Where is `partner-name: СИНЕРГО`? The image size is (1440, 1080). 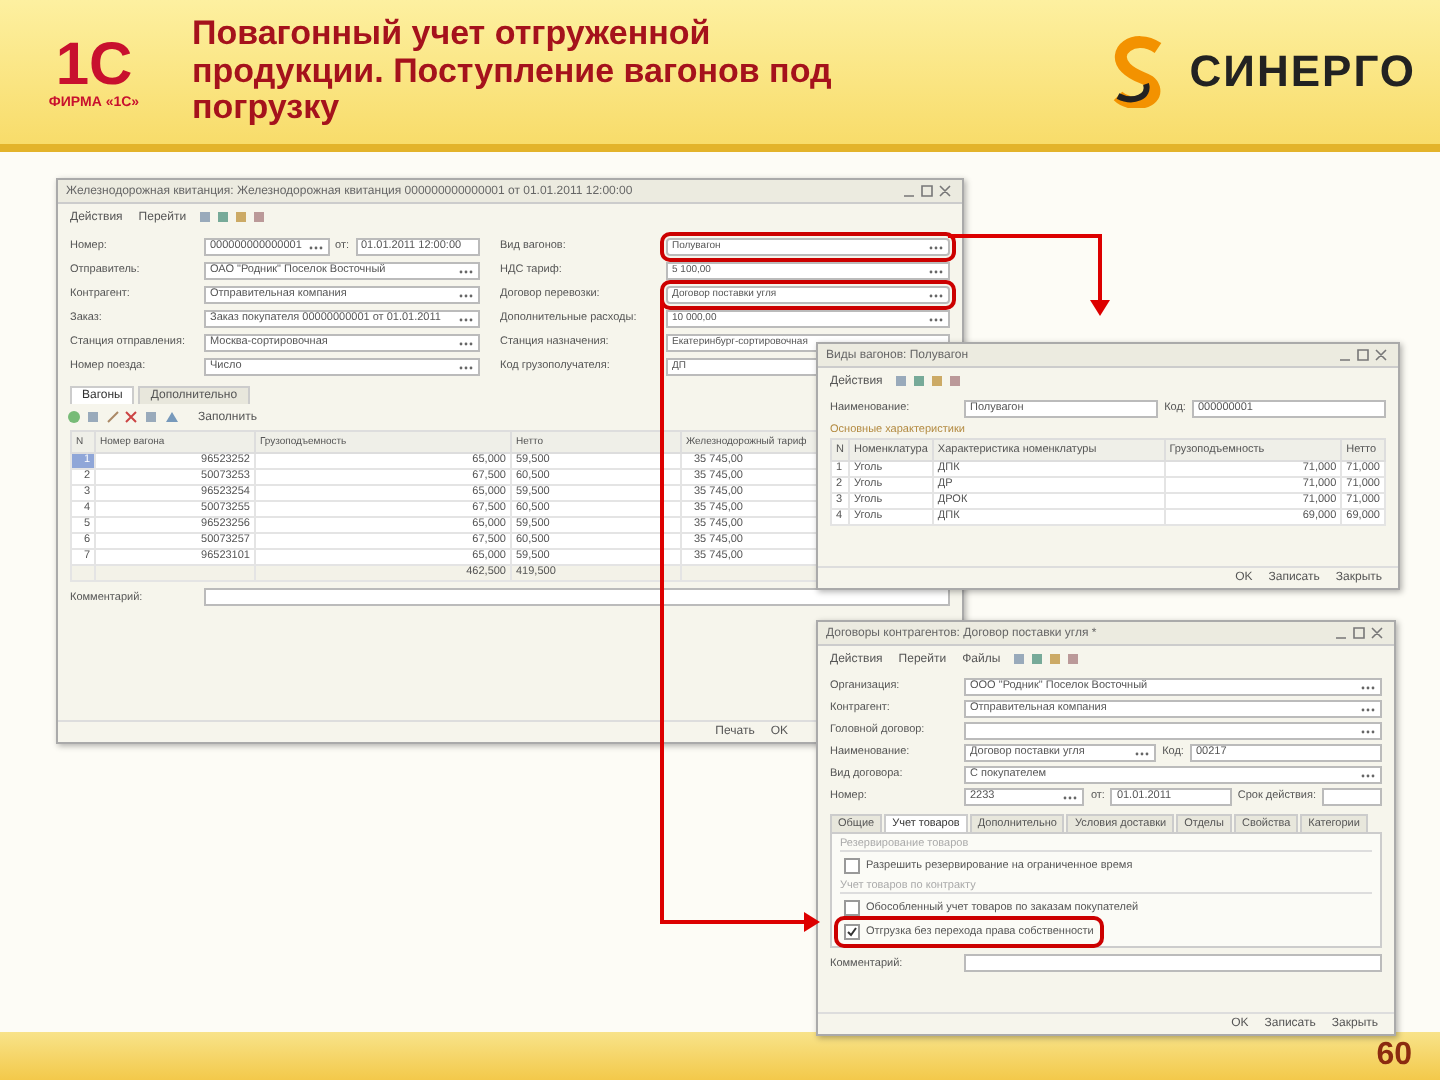
partner-name: СИНЕРГО is located at coordinates (1302, 72).